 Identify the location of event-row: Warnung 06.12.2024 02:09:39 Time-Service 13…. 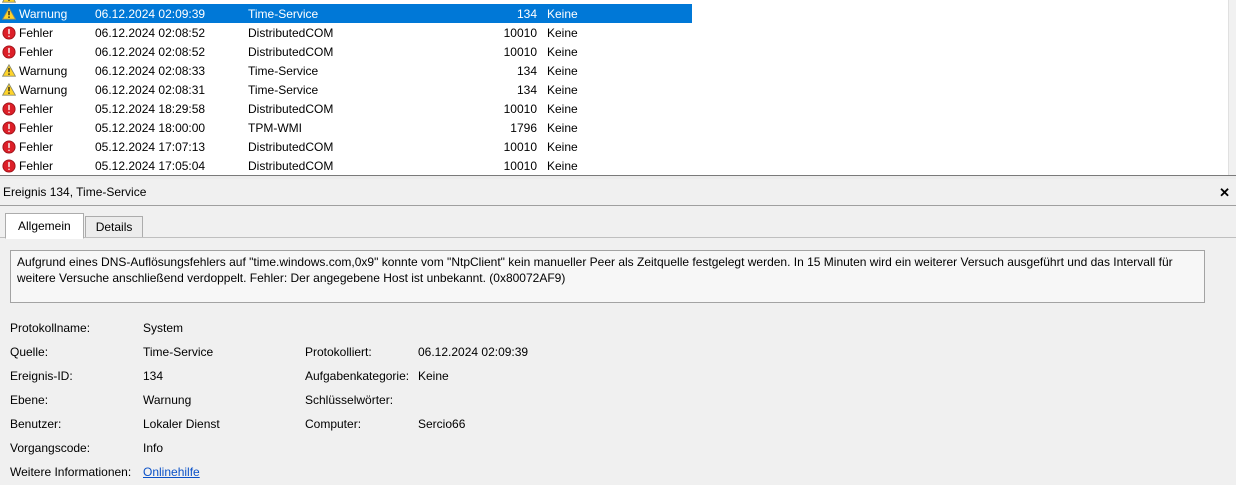
(346, 13).